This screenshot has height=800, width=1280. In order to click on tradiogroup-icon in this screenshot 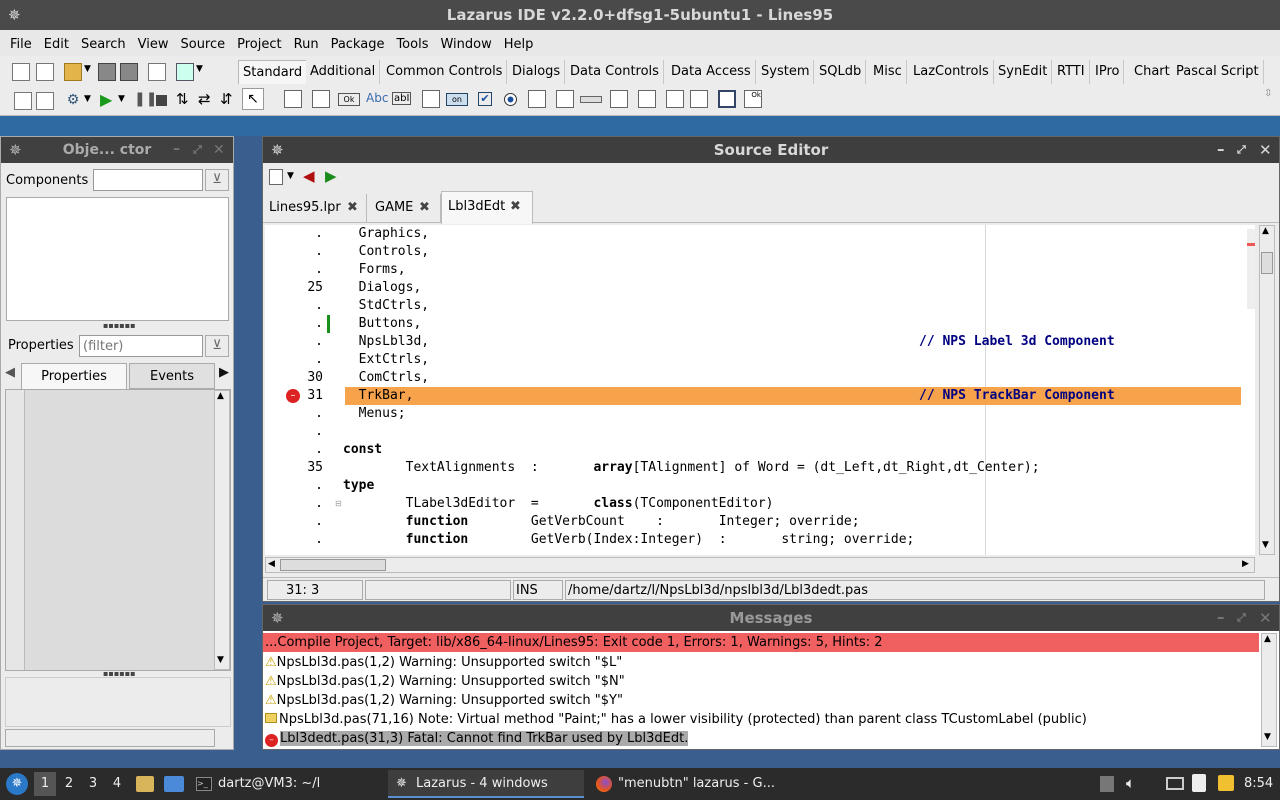, I will do `click(647, 99)`.